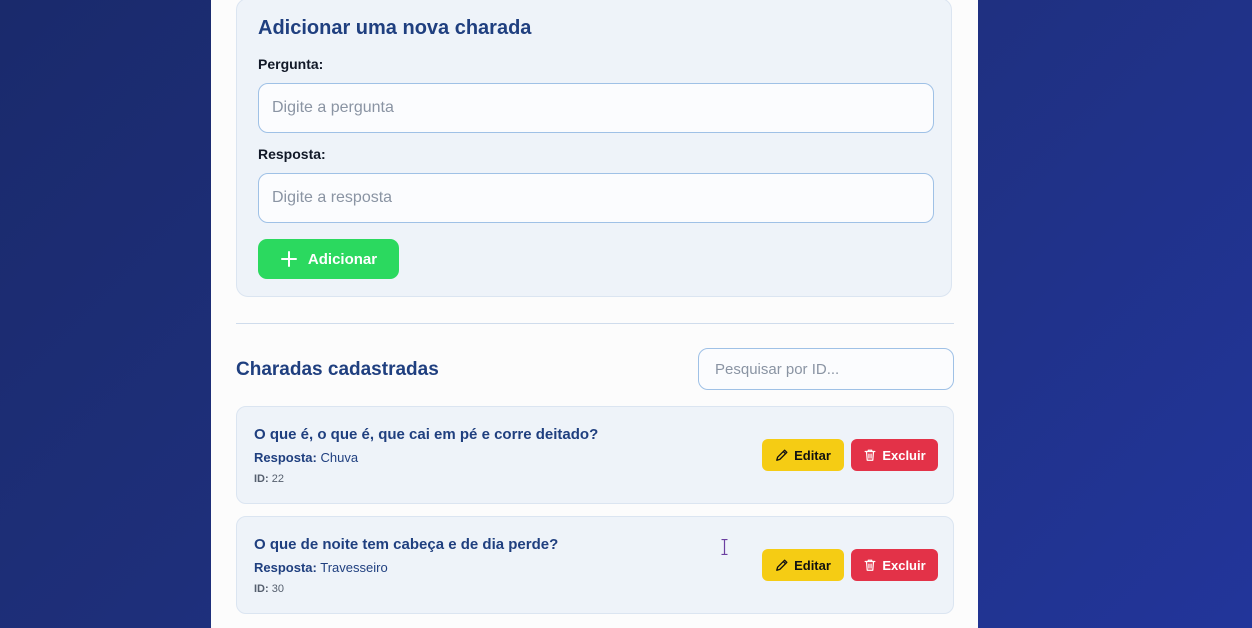 This screenshot has width=1252, height=628. Describe the element at coordinates (277, 589) in the screenshot. I see `id-value: 30` at that location.